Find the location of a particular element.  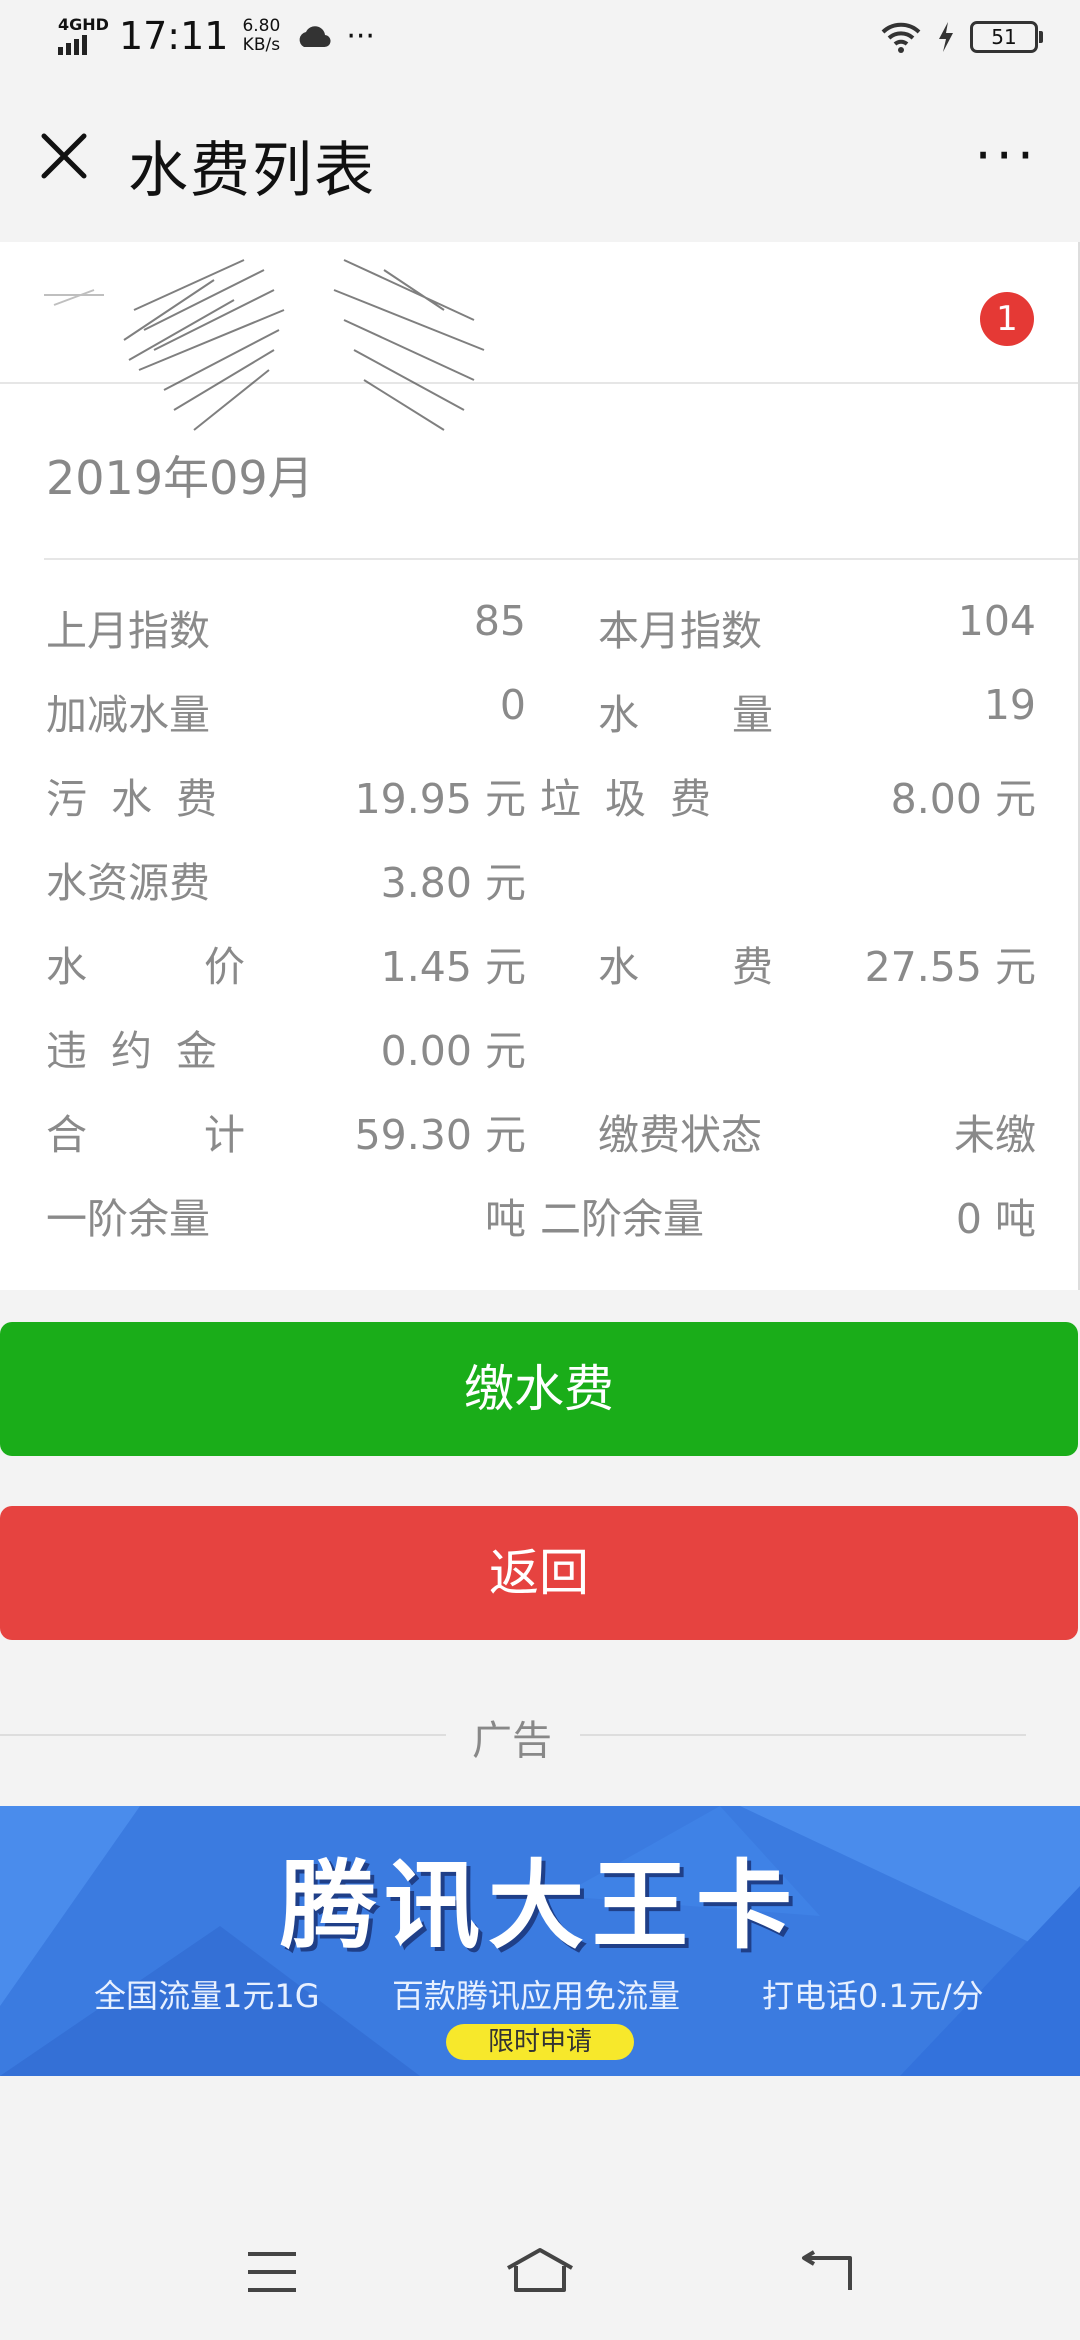

redacted-scribble is located at coordinates (264, 345).